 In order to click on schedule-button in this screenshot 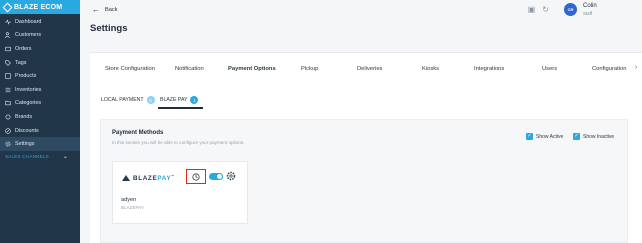, I will do `click(196, 176)`.